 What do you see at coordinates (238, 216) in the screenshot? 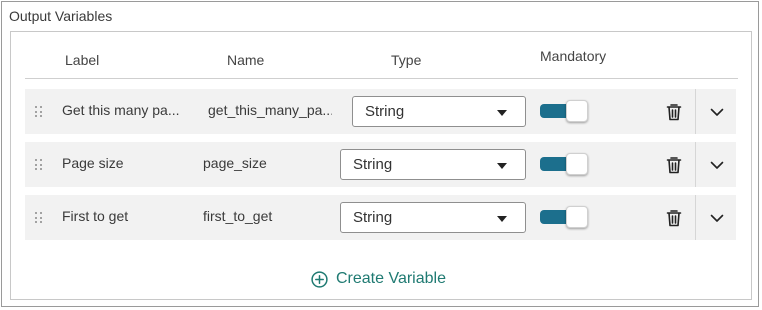
I see `variable-name: first_to_get` at bounding box center [238, 216].